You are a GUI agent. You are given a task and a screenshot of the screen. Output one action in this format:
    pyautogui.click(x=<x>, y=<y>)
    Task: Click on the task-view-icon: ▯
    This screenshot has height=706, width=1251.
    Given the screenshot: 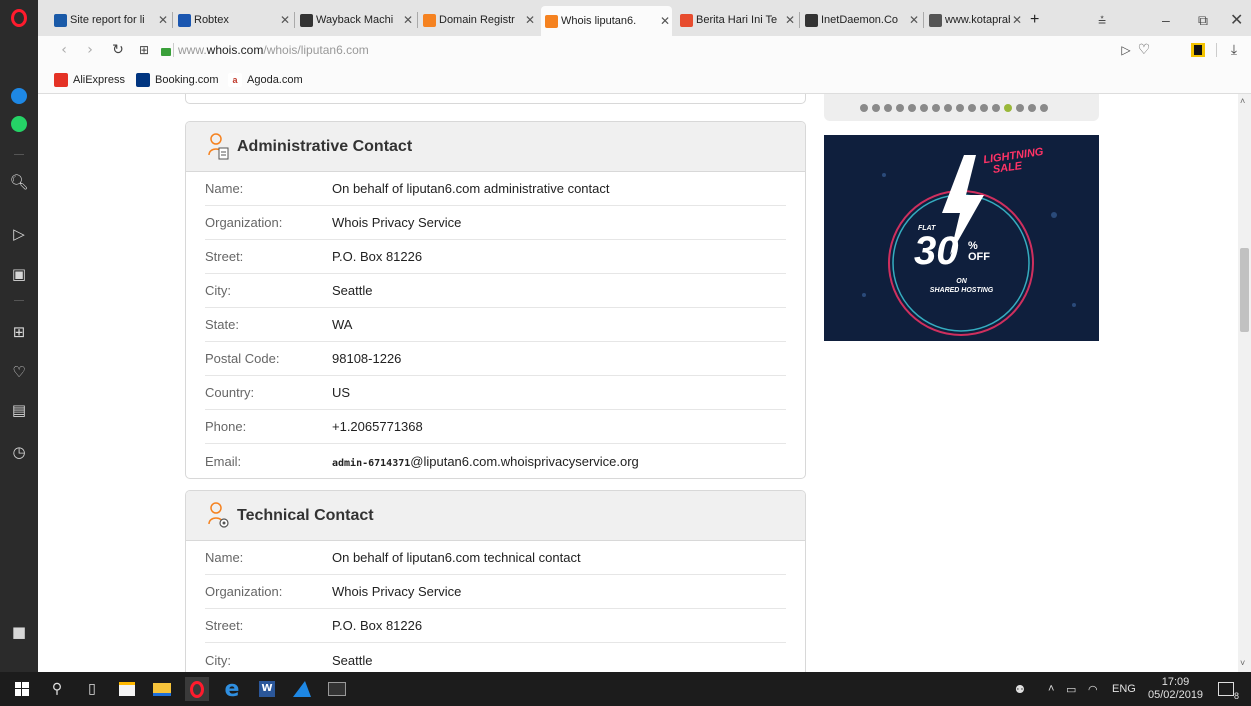 What is the action you would take?
    pyautogui.click(x=92, y=689)
    